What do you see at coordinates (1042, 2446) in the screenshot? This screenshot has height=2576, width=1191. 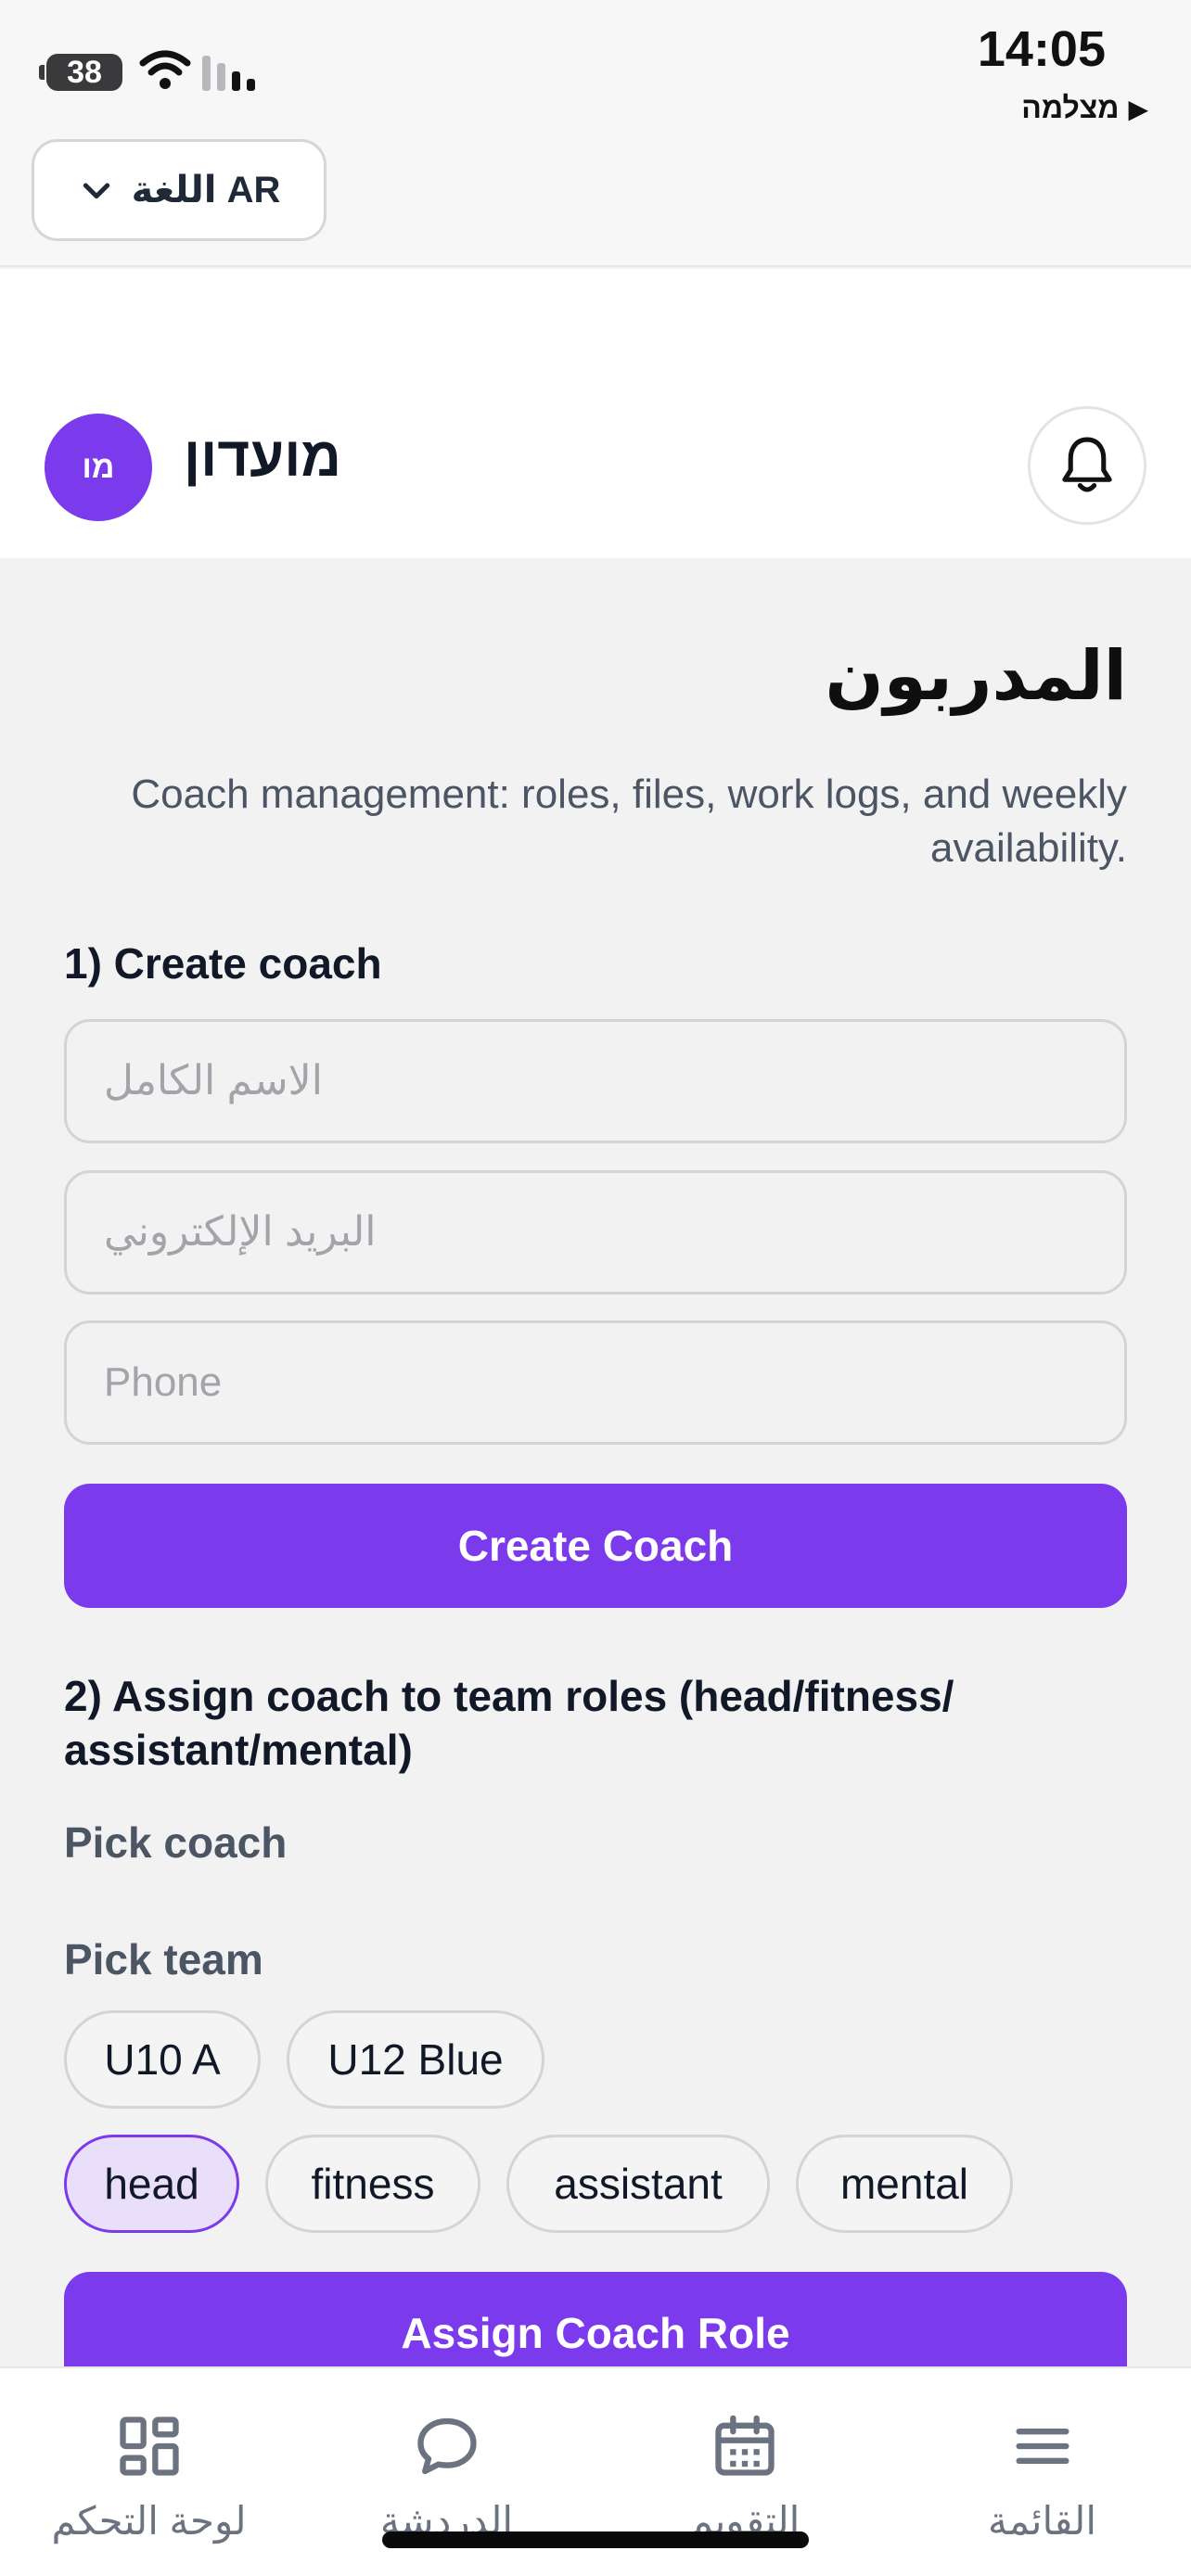 I see `menu-icon` at bounding box center [1042, 2446].